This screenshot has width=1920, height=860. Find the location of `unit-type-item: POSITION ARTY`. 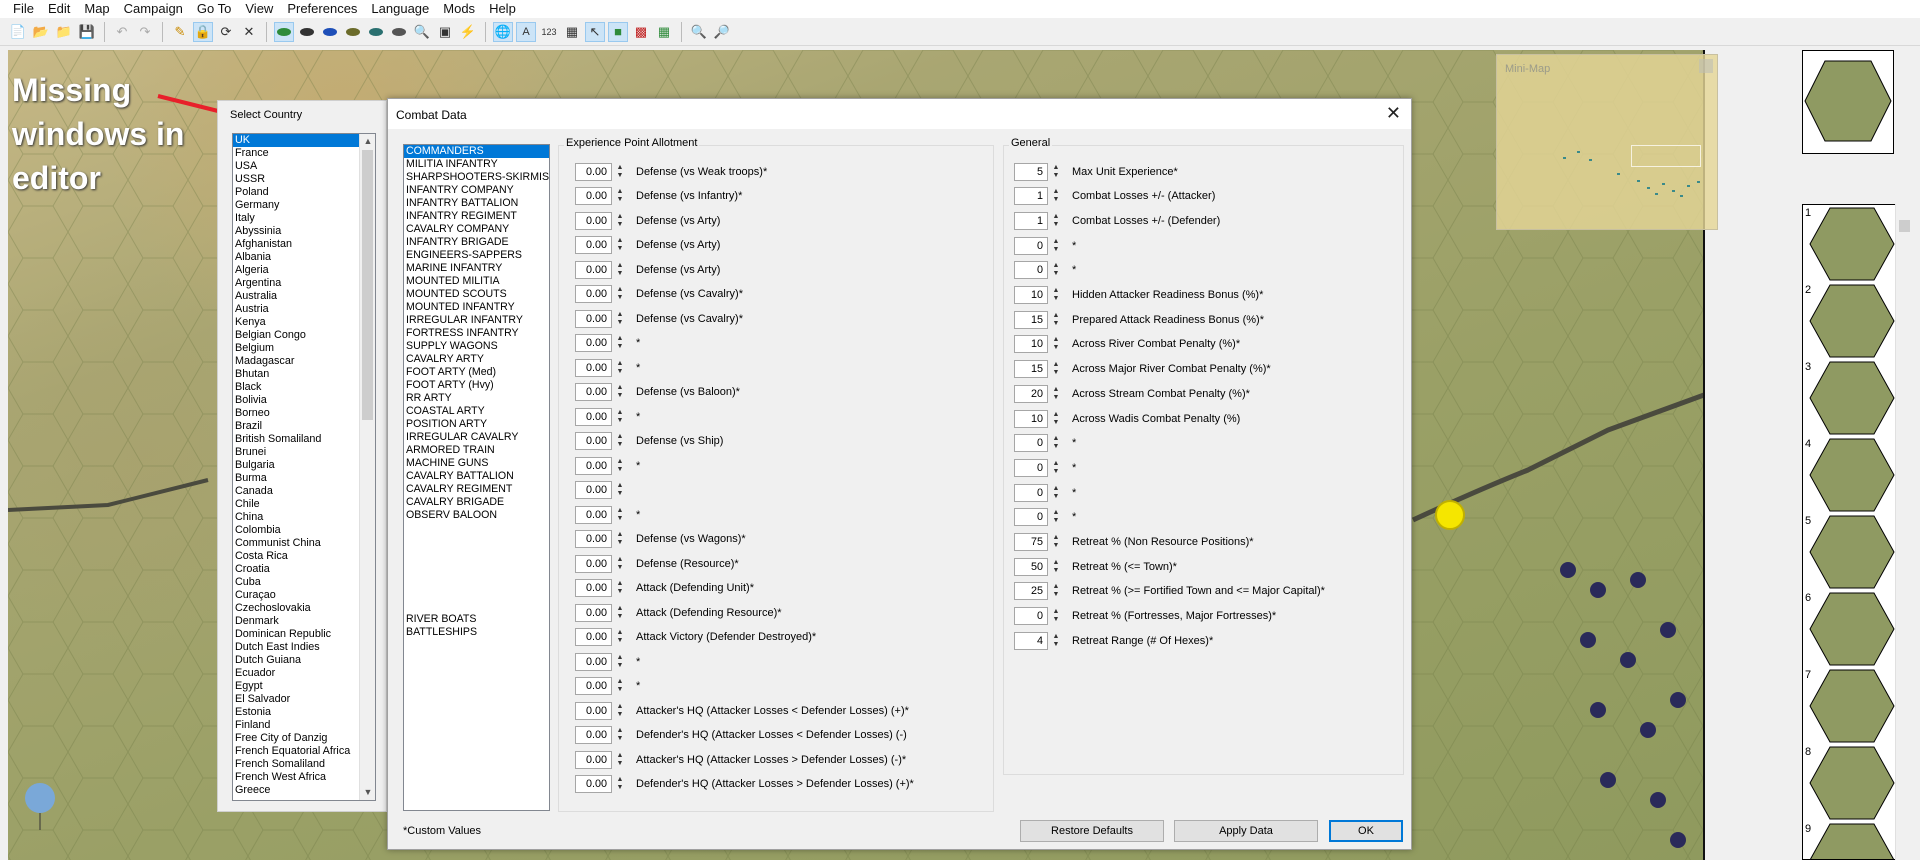

unit-type-item: POSITION ARTY is located at coordinates (476, 424).